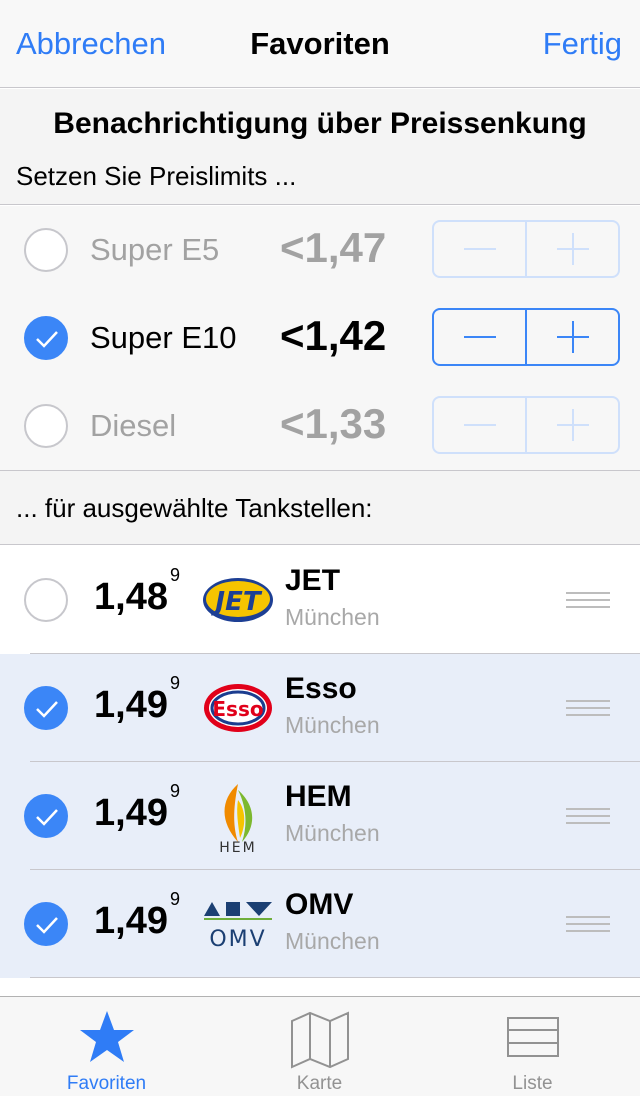  Describe the element at coordinates (106, 1036) in the screenshot. I see `star-icon` at that location.